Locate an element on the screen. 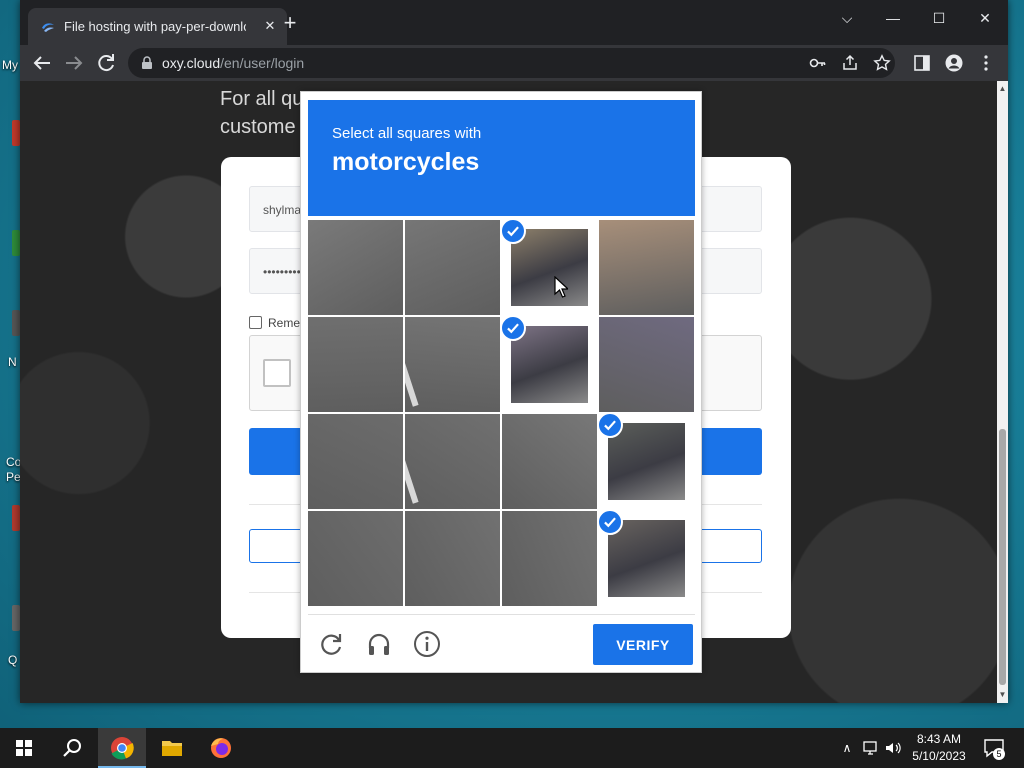  url-host: oxy.cloud is located at coordinates (191, 63).